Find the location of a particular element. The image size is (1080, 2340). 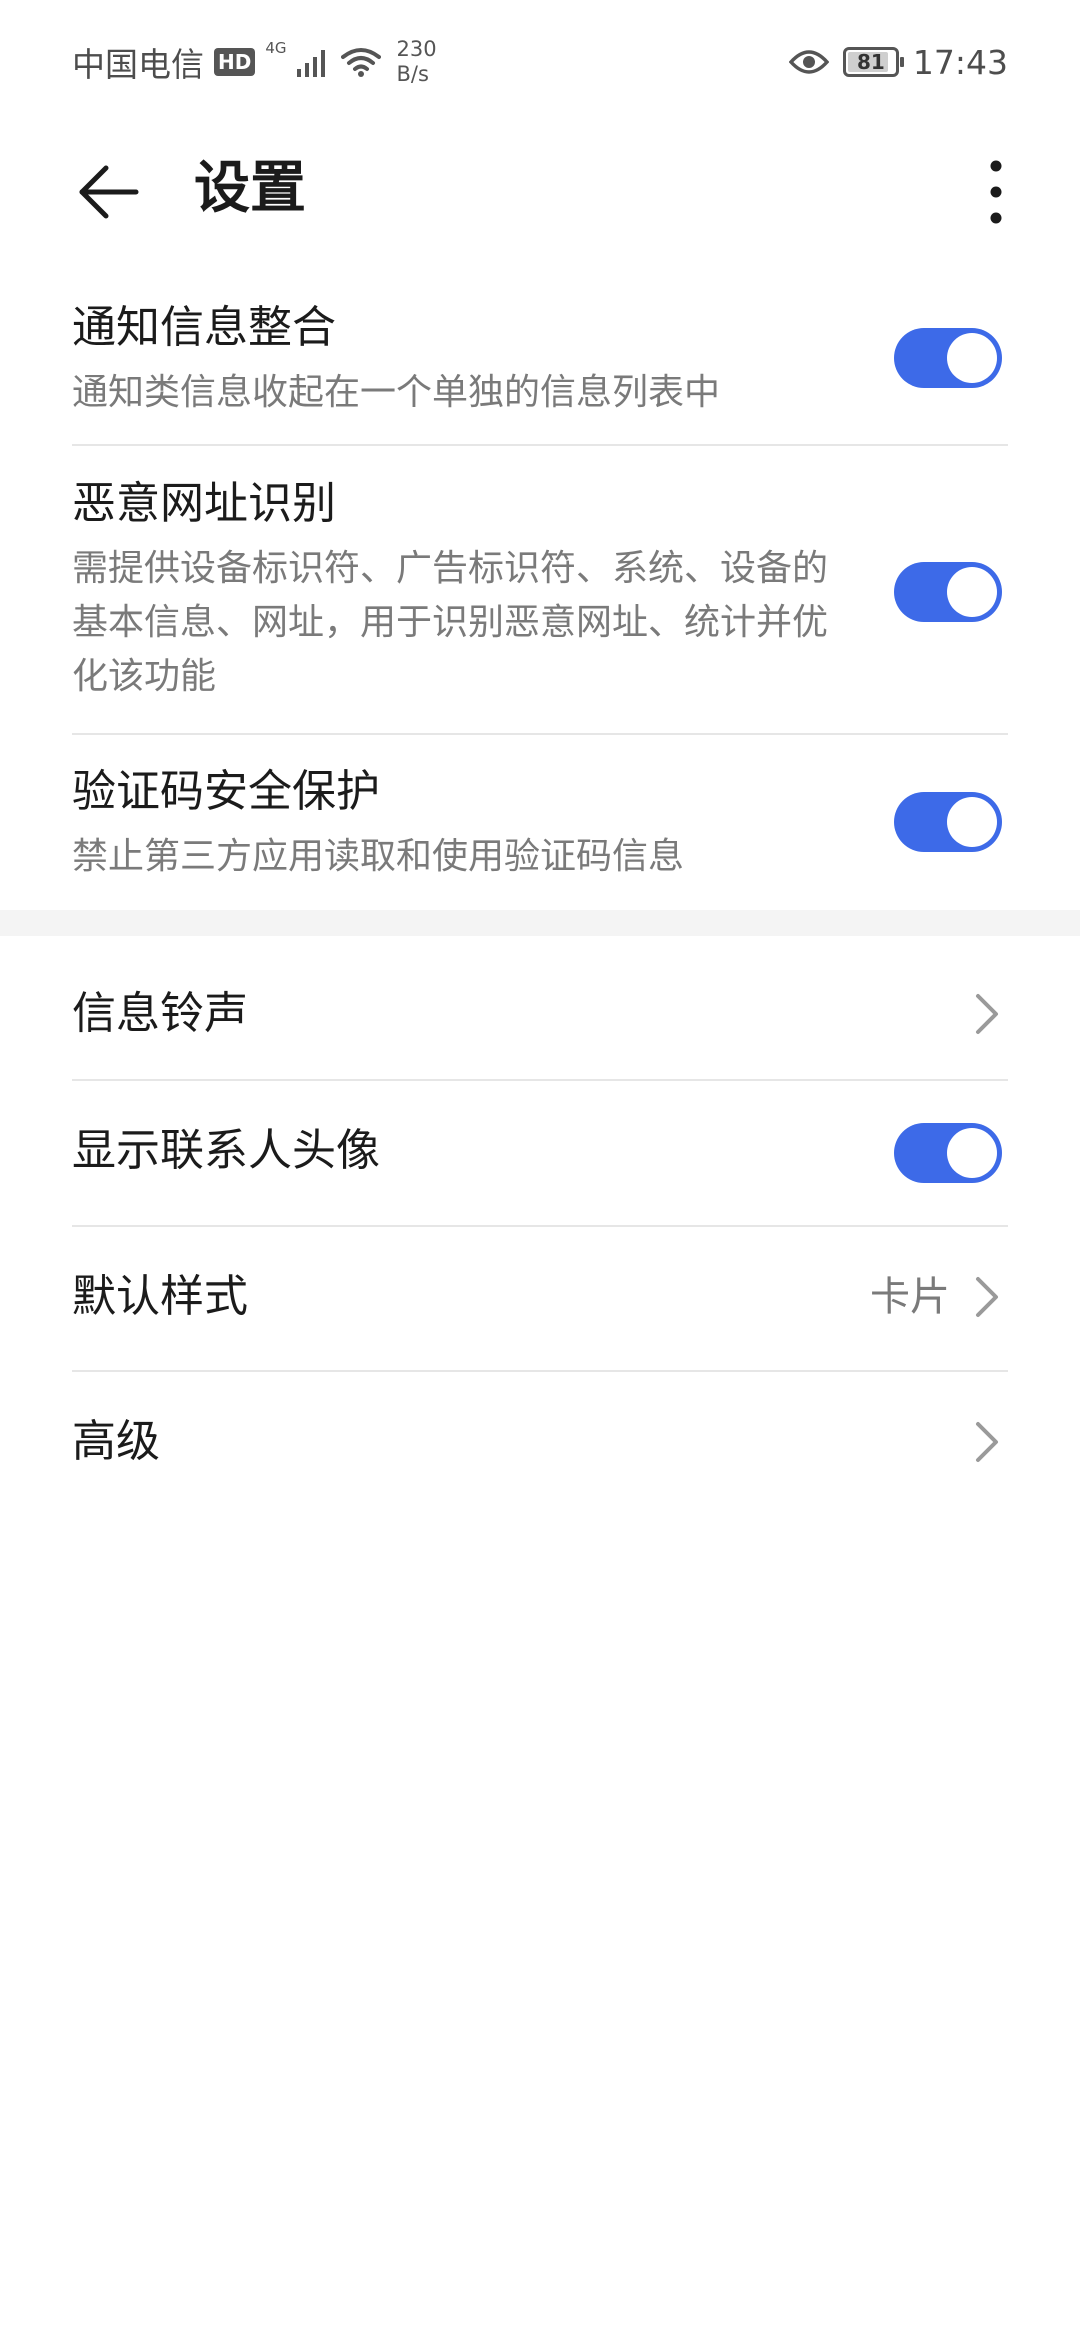

battery-level: 81 is located at coordinates (870, 62).